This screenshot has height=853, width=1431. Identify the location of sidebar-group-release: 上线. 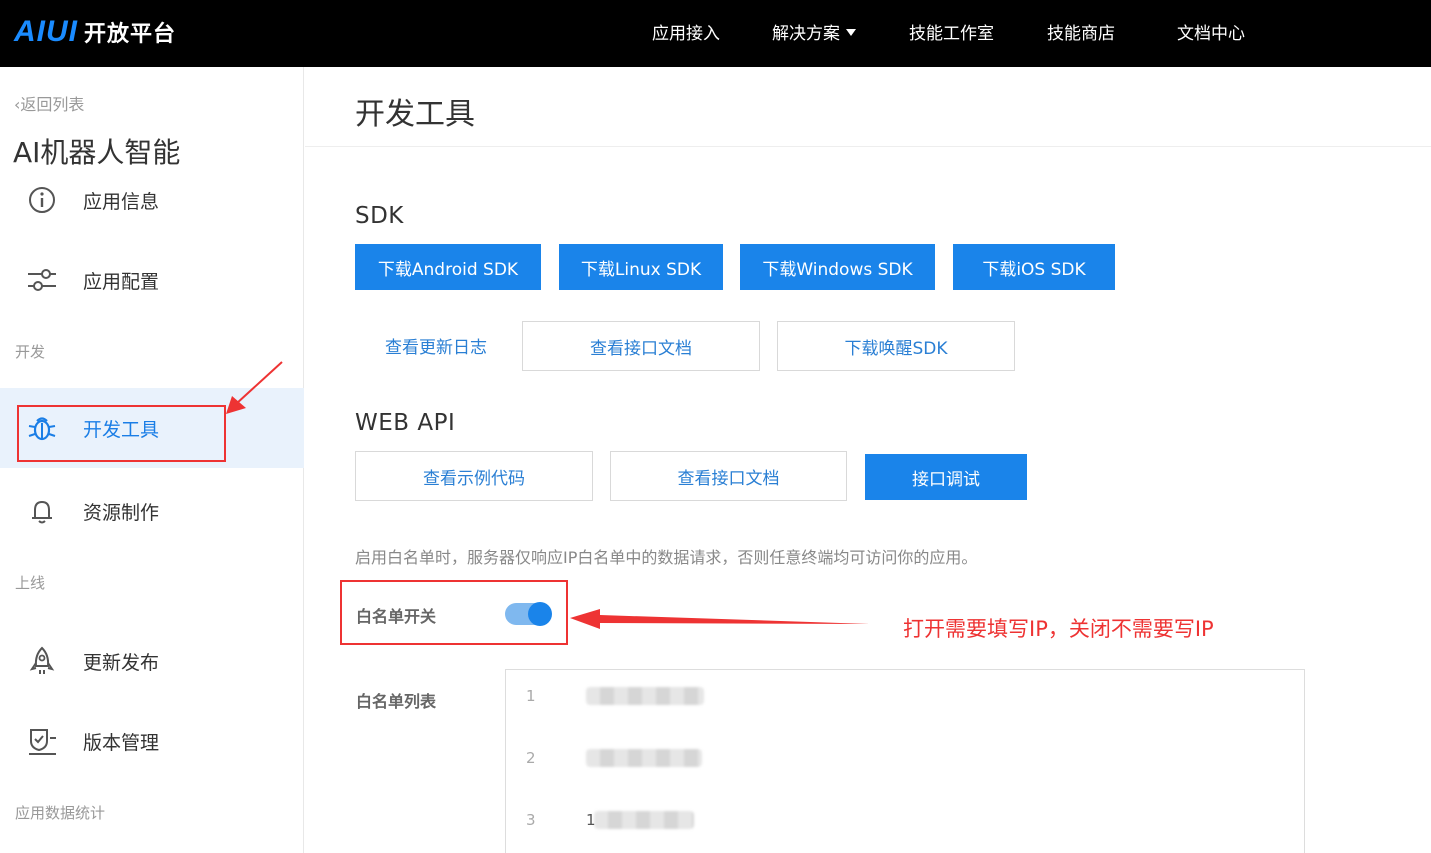
(30, 583).